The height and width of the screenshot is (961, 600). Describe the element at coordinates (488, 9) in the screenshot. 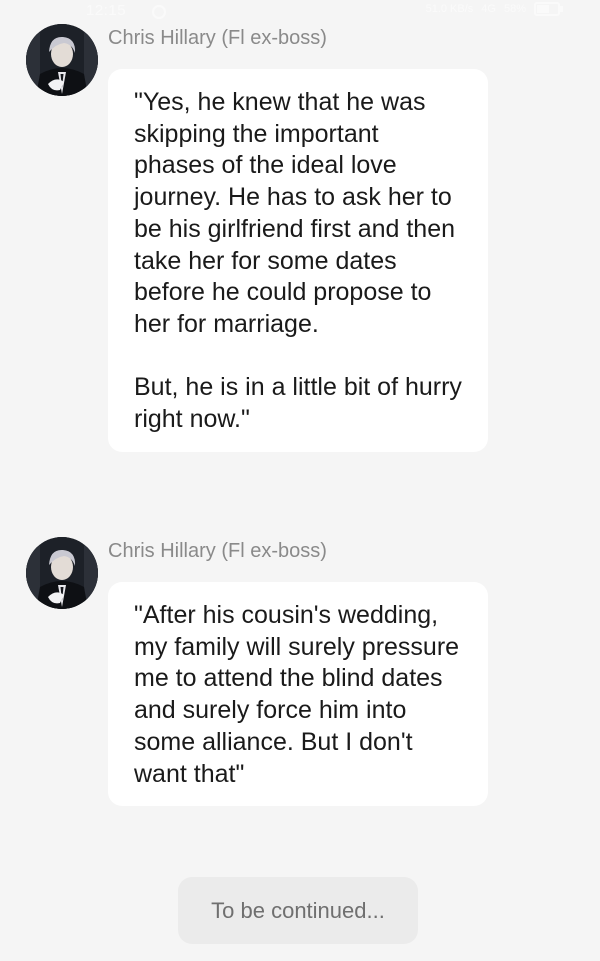

I see `signal-label: 4G` at that location.